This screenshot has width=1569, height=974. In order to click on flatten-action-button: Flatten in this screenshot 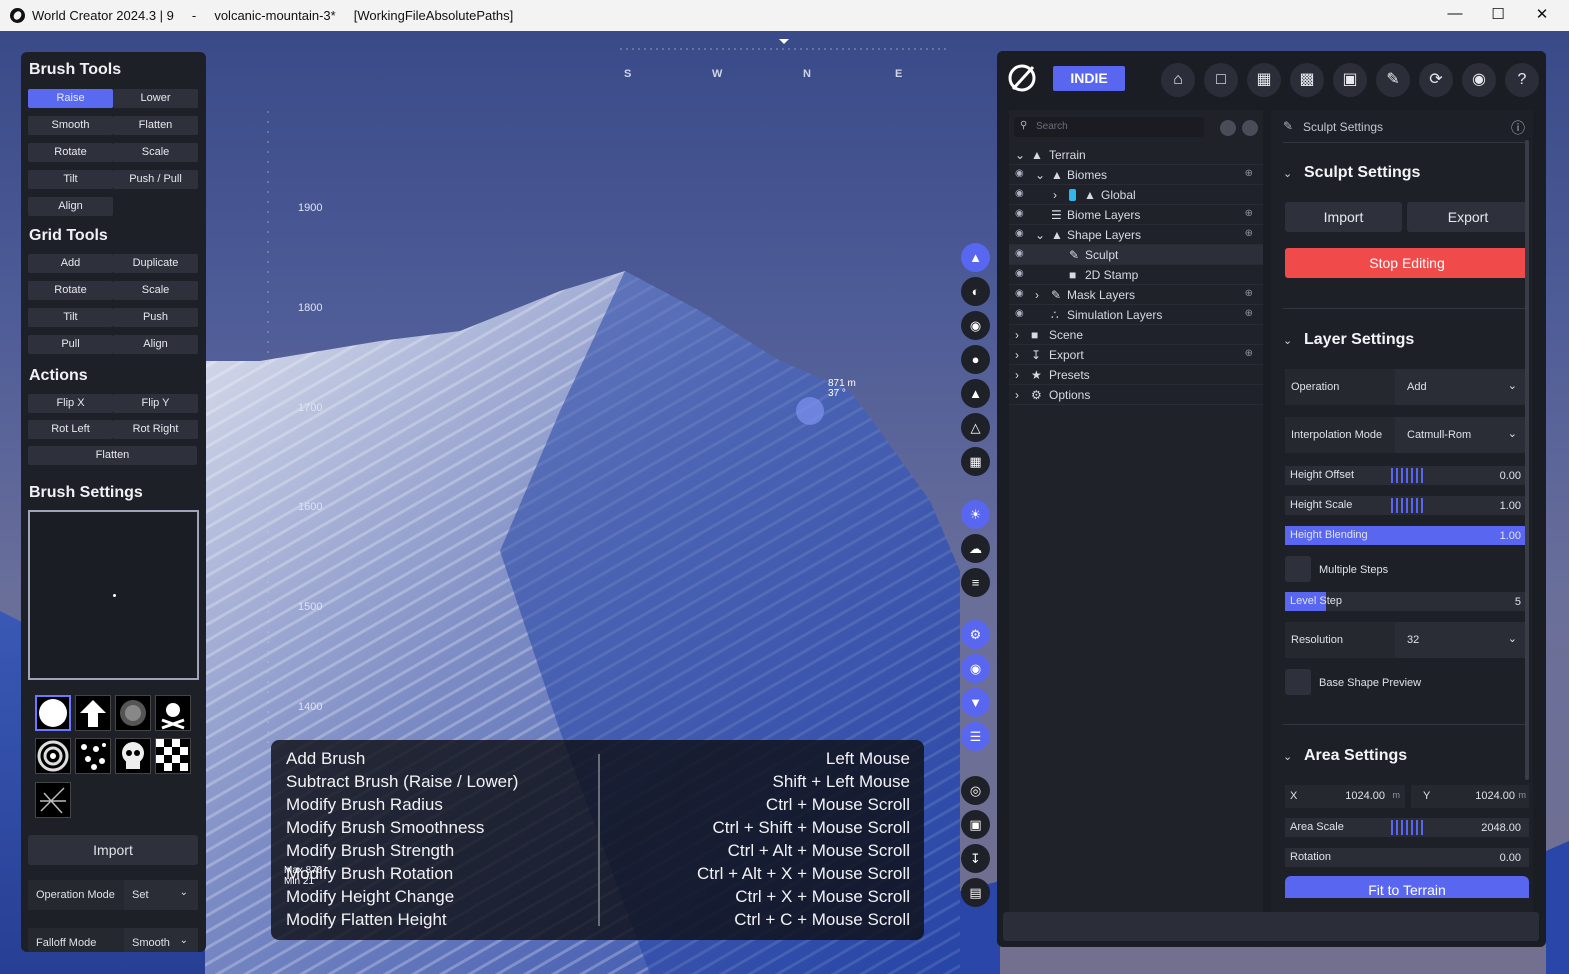, I will do `click(112, 455)`.